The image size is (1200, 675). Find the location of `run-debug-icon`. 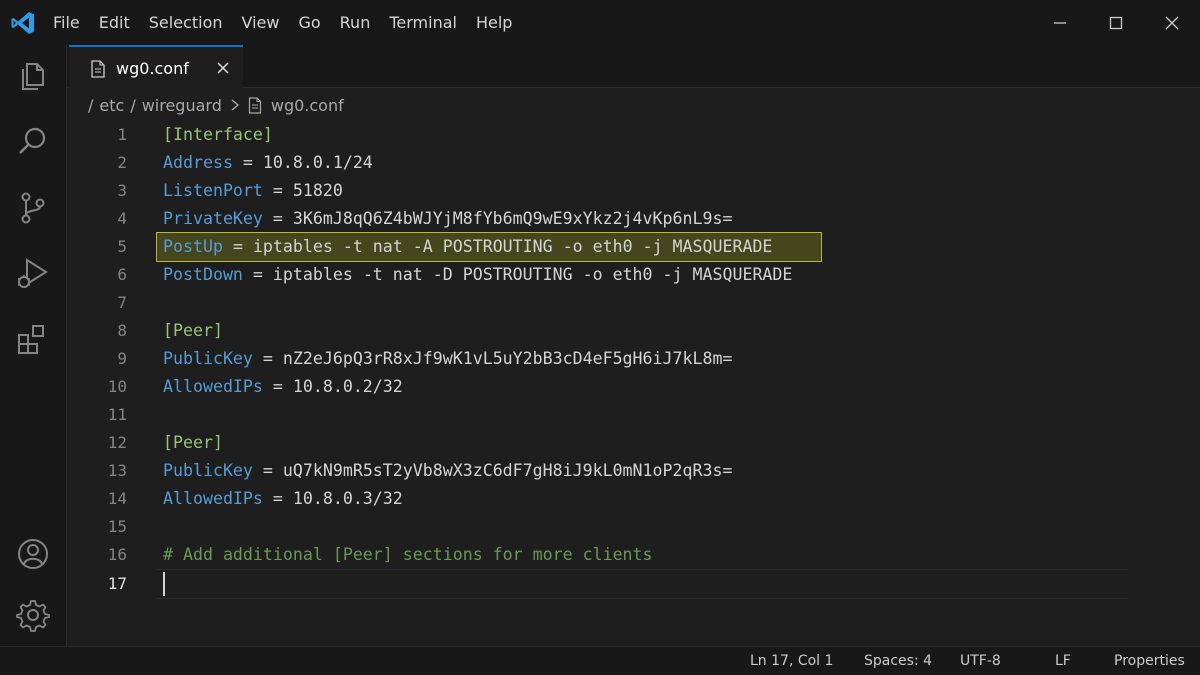

run-debug-icon is located at coordinates (33, 274).